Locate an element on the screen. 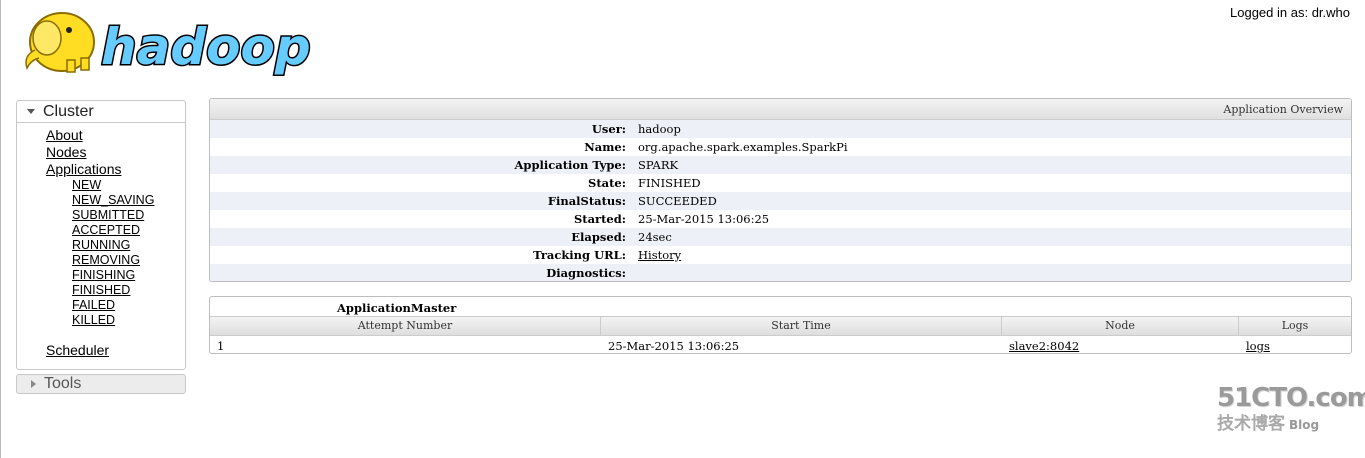 The height and width of the screenshot is (458, 1365). row-key: Started: is located at coordinates (599, 219).